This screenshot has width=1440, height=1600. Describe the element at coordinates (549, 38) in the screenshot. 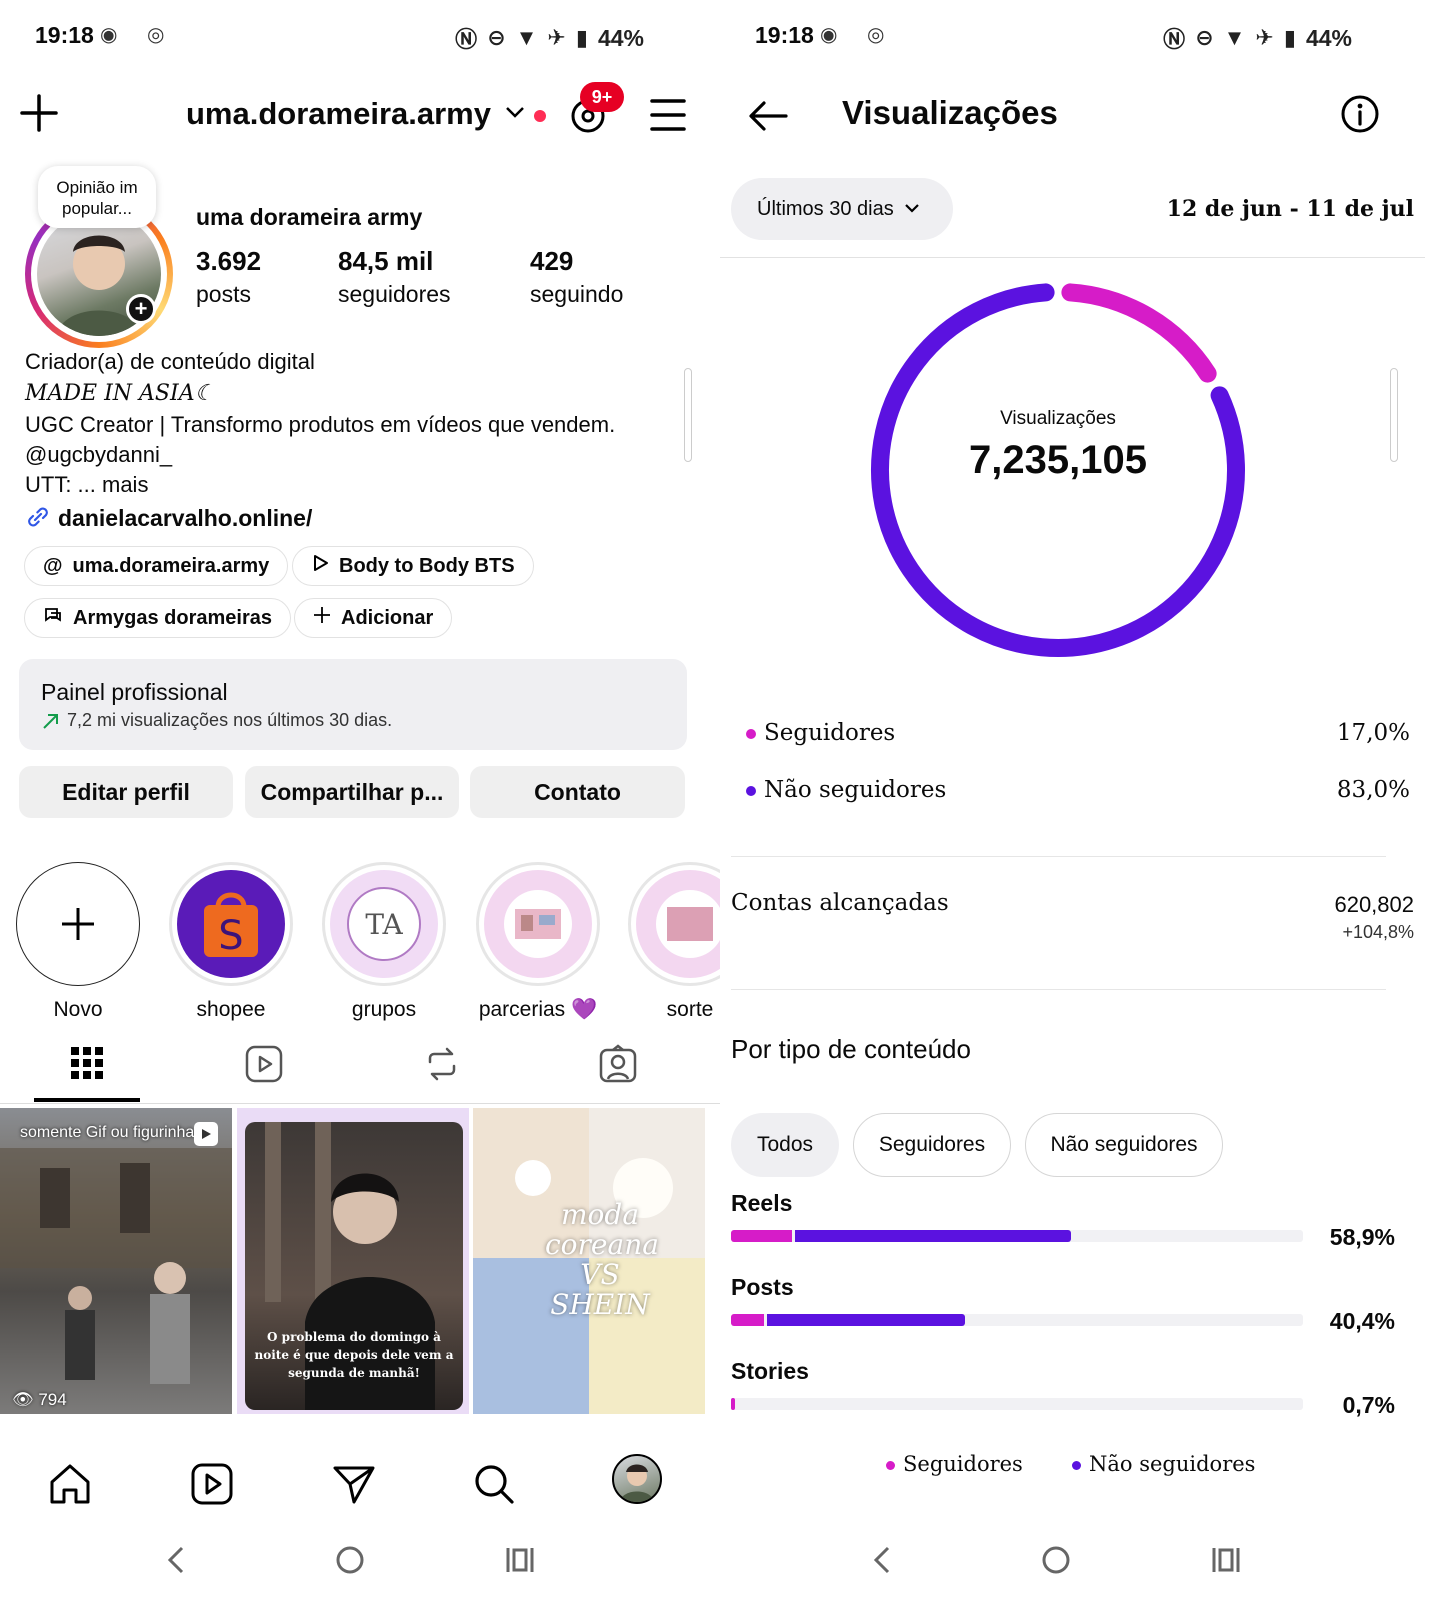

I see `status-right-icons: Ⓝ ⊖ ▼ ✈ ▮ 44%` at that location.